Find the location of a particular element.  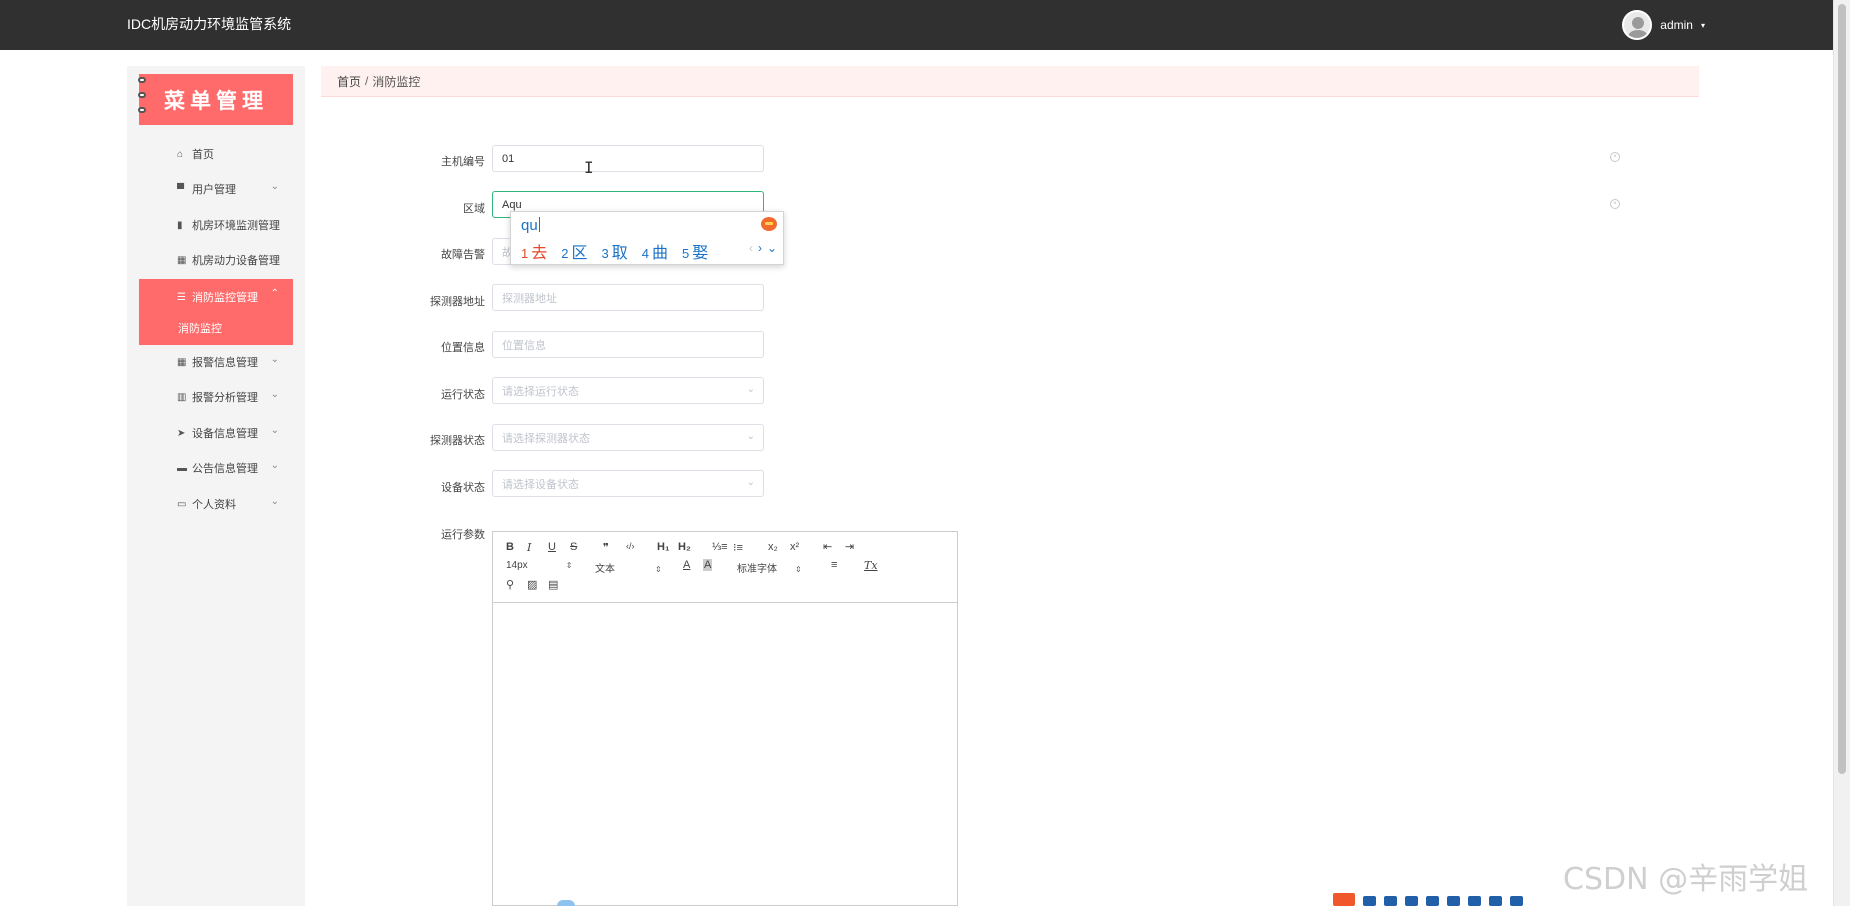

align-icon: ≡ is located at coordinates (834, 565).